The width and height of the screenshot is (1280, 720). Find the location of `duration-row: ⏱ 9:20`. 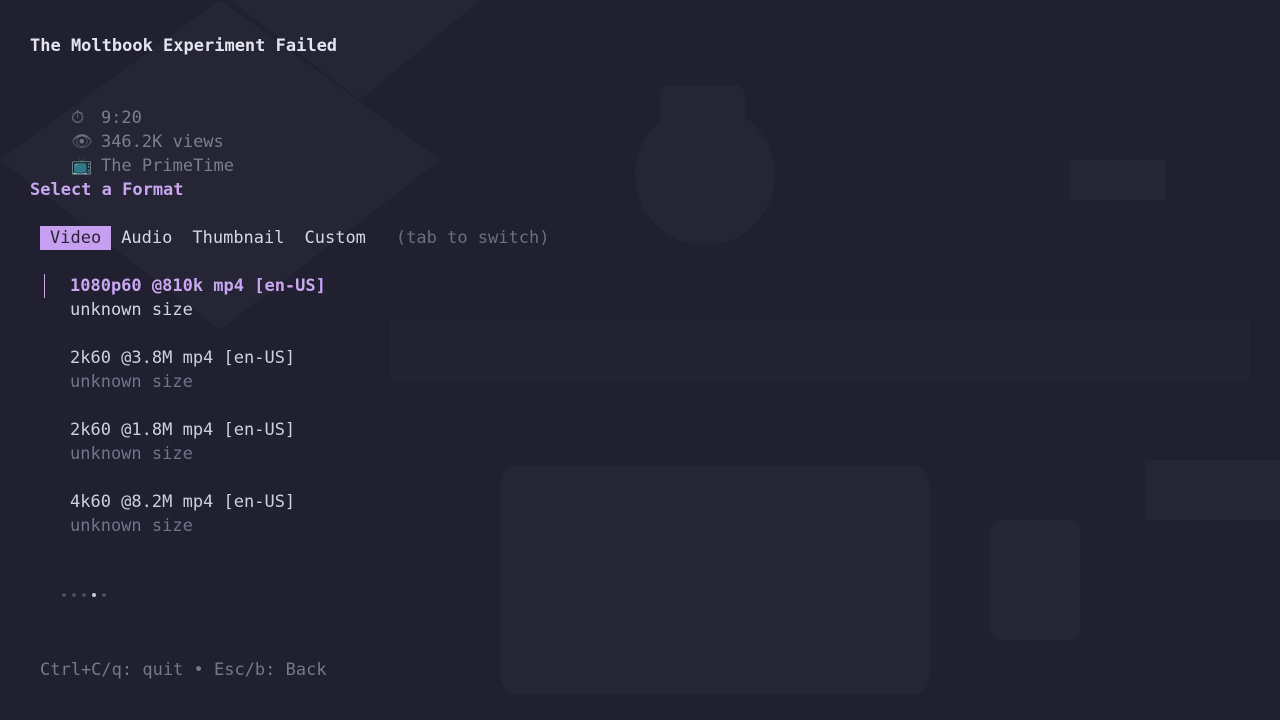

duration-row: ⏱ 9:20 is located at coordinates (86, 105).